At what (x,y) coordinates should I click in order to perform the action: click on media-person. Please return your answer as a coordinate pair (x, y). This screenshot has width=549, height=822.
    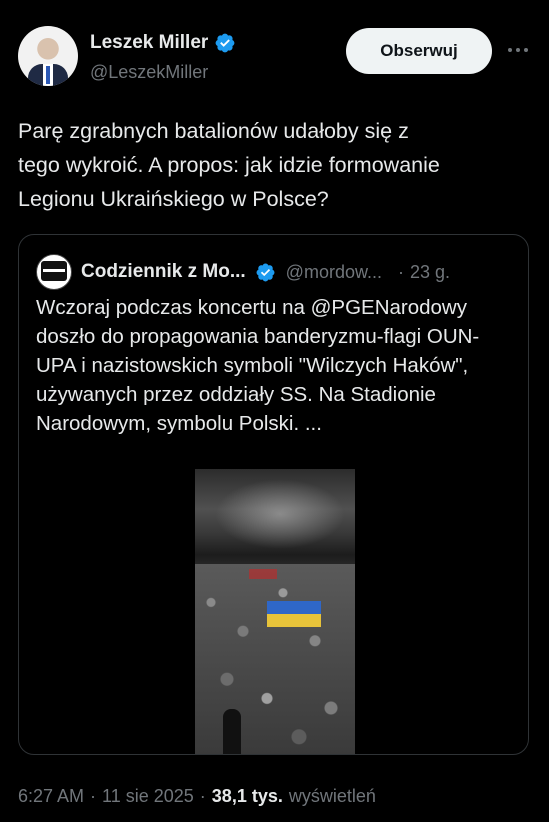
    Looking at the image, I should click on (232, 731).